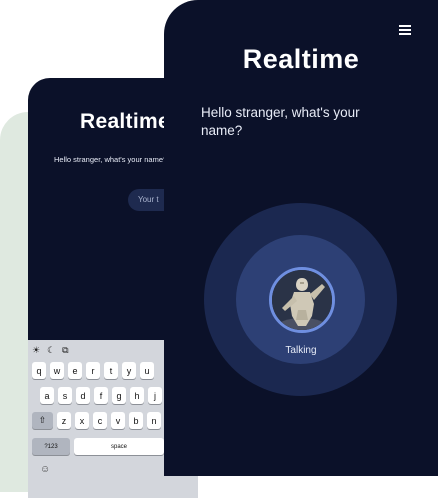  I want to click on key-w: w, so click(57, 370).